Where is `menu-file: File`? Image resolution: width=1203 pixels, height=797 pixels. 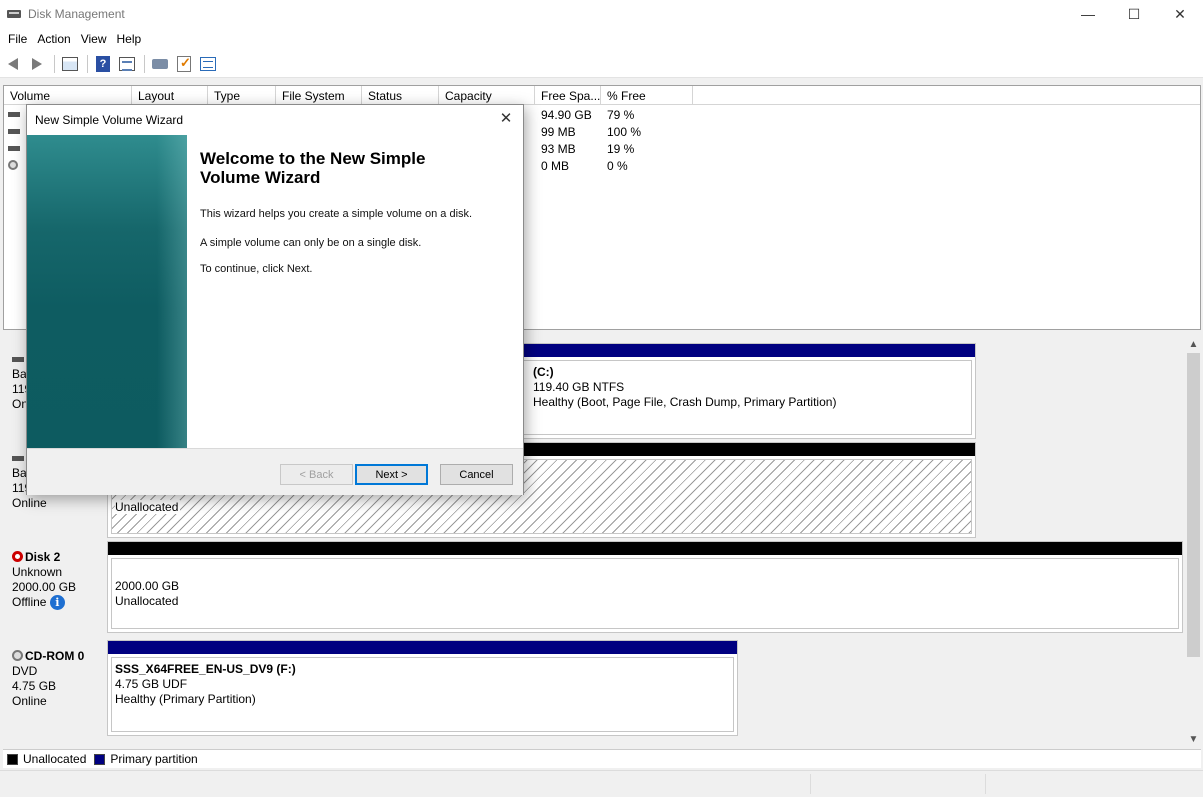
menu-file: File is located at coordinates (17, 39).